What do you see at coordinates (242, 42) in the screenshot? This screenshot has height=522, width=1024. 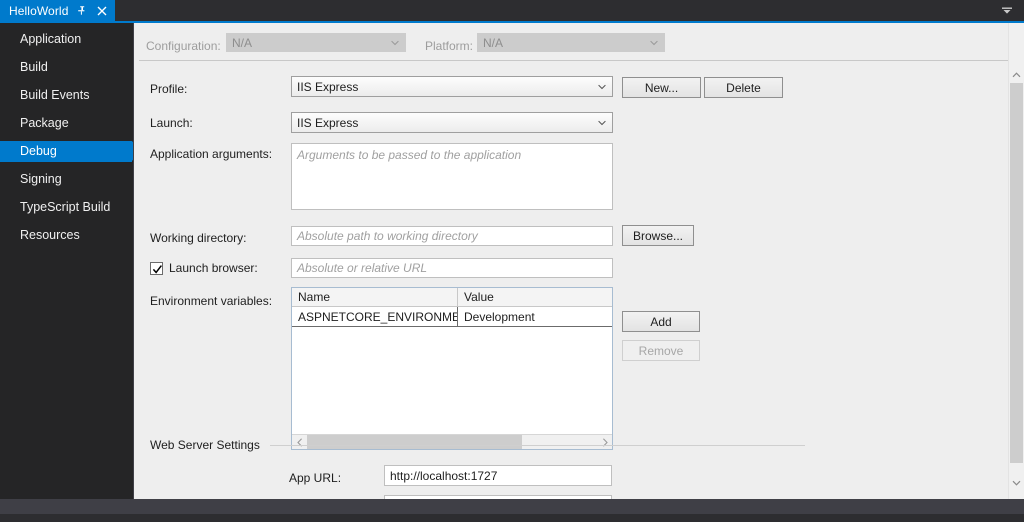 I see `configuration-value: N/A` at bounding box center [242, 42].